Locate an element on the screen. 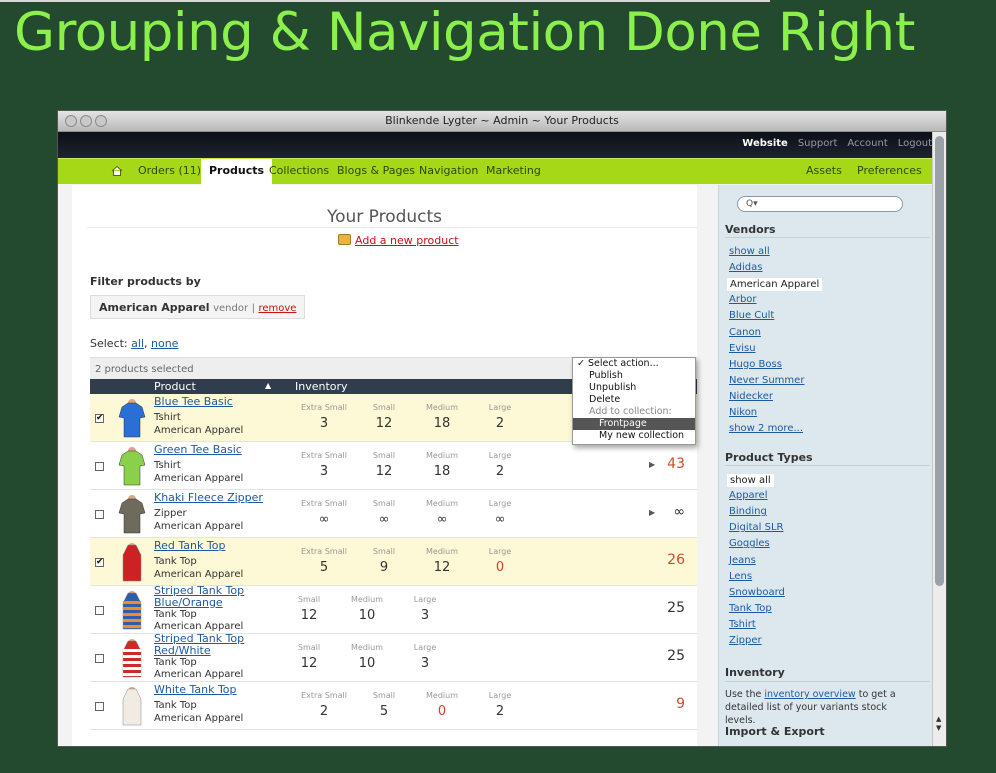 Image resolution: width=996 pixels, height=773 pixels. scrollbar-thumb is located at coordinates (939, 361).